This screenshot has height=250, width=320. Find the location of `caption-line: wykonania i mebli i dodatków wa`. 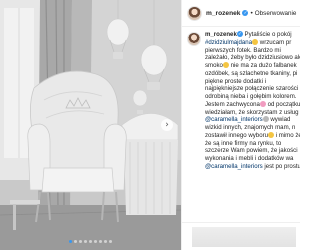

caption-line: wykonania i mebli i dodatków wa is located at coordinates (252, 159).